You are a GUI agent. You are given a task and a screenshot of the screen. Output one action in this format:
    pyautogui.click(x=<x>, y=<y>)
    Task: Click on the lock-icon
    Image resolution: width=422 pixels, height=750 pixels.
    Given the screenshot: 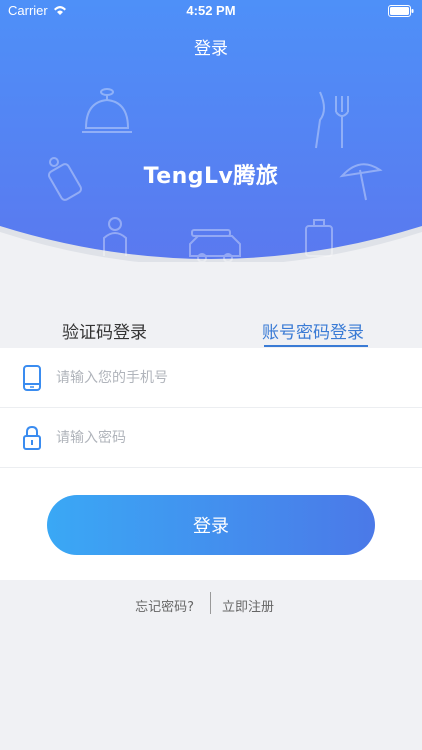 What is the action you would take?
    pyautogui.click(x=32, y=437)
    